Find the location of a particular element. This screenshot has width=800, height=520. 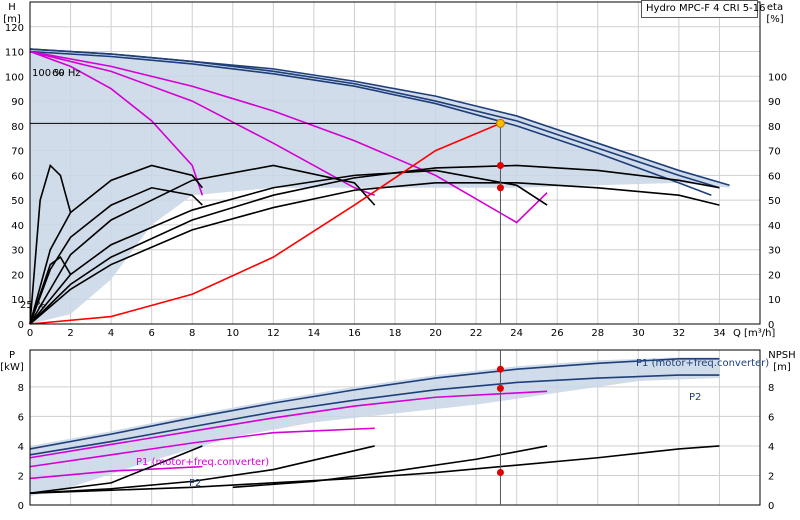

x-tick-label: 26 is located at coordinates (557, 333).